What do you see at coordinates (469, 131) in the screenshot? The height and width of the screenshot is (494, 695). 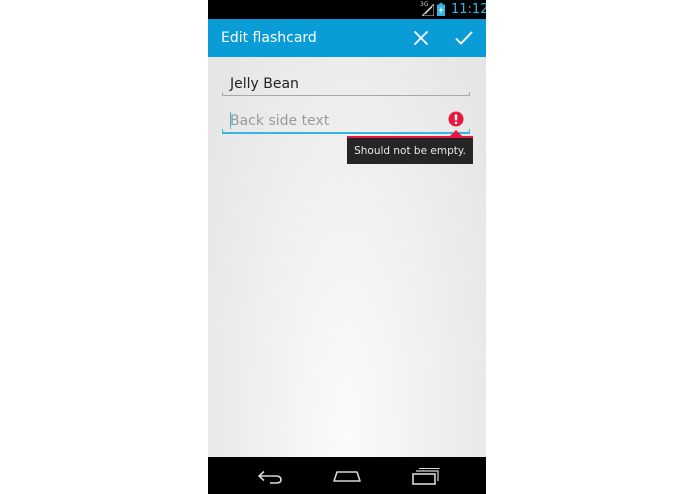 I see `back-field-right-tick` at bounding box center [469, 131].